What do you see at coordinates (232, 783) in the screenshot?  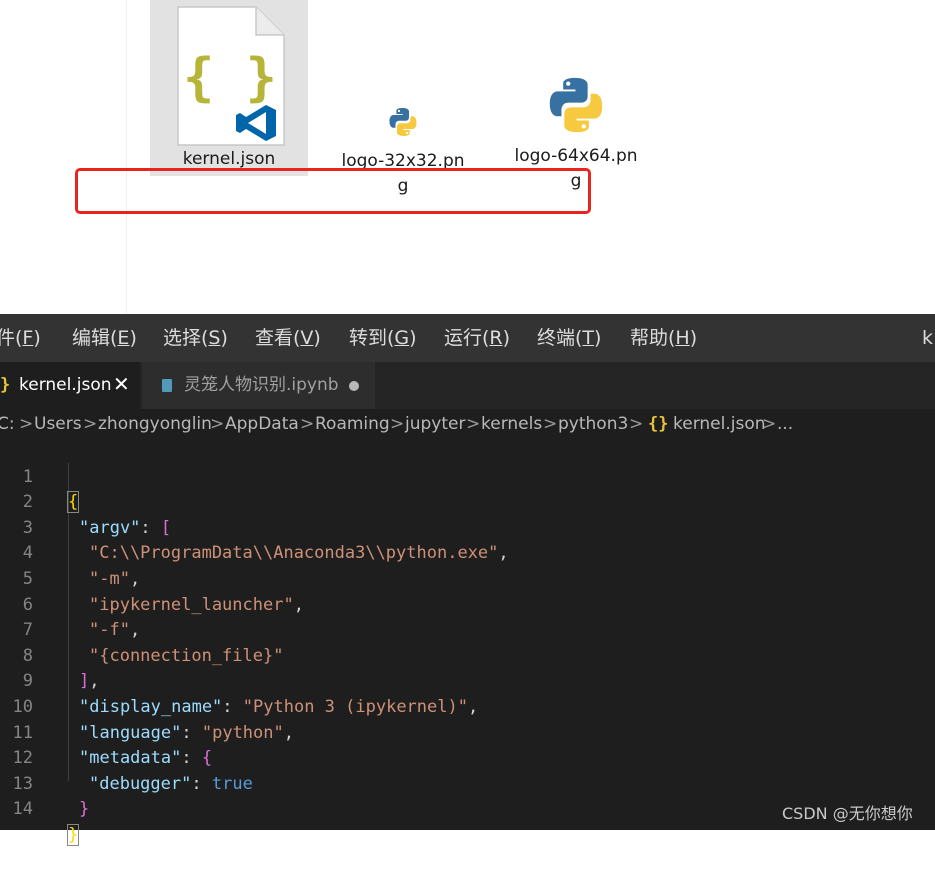 I see `json-boolean: true` at bounding box center [232, 783].